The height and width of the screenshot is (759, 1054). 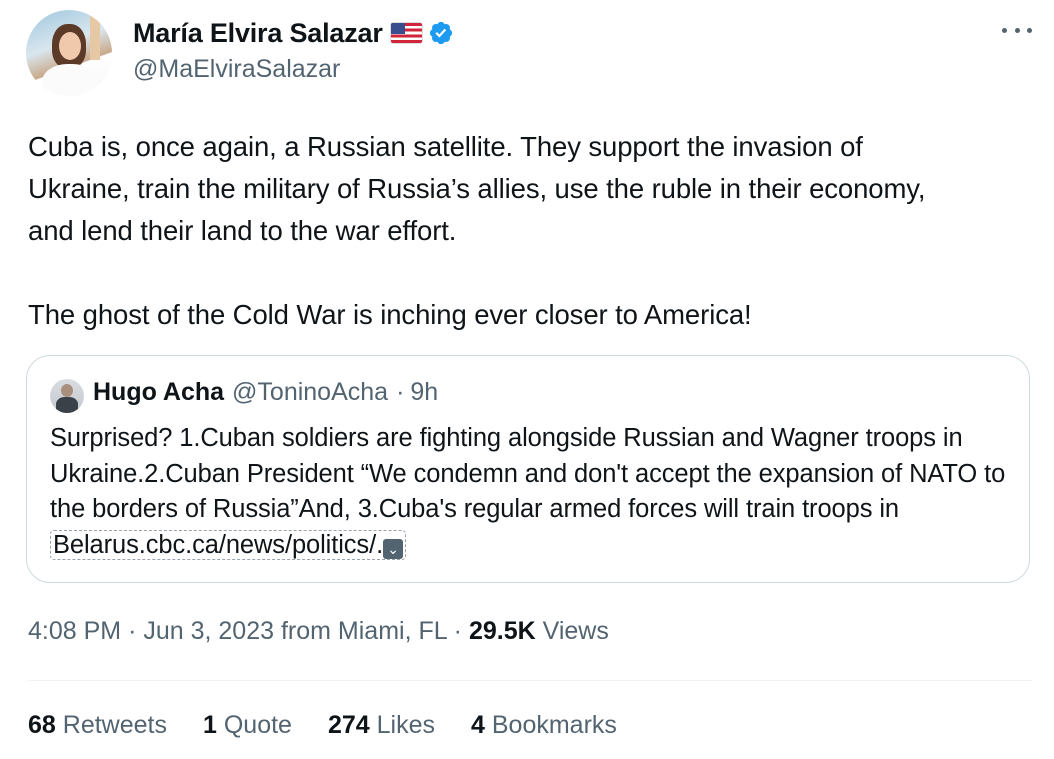 I want to click on quotes-stat: 1 Quote, so click(x=247, y=725).